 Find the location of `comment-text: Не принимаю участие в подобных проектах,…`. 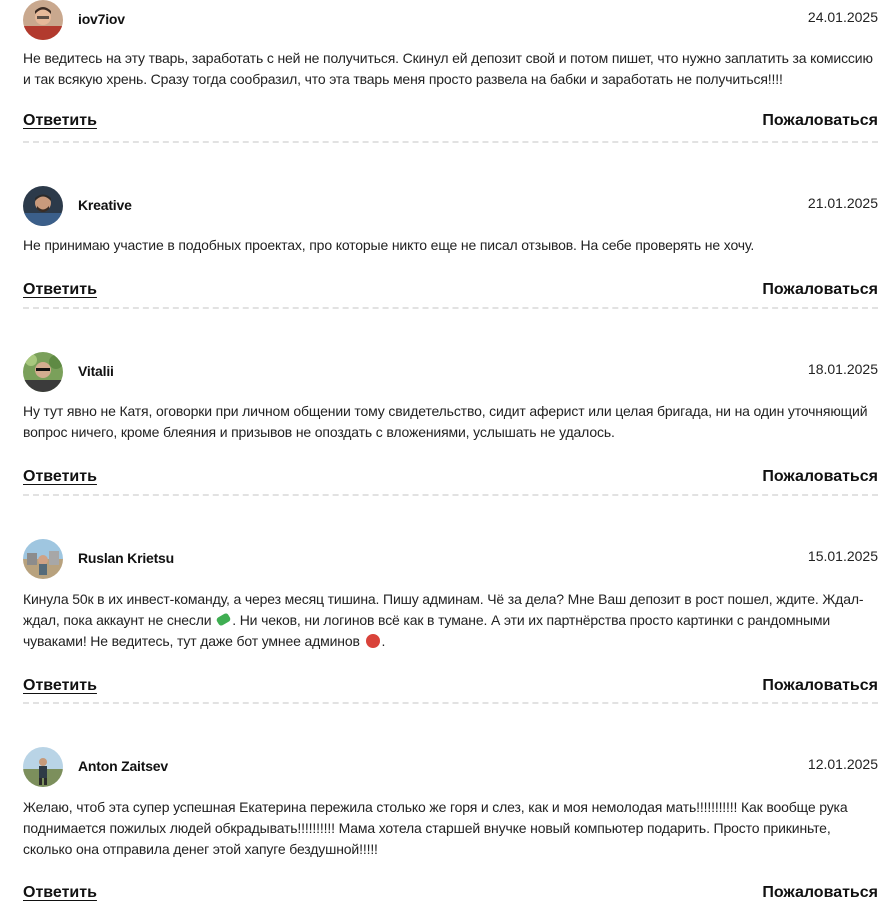

comment-text: Не принимаю участие в подобных проектах,… is located at coordinates (389, 245).